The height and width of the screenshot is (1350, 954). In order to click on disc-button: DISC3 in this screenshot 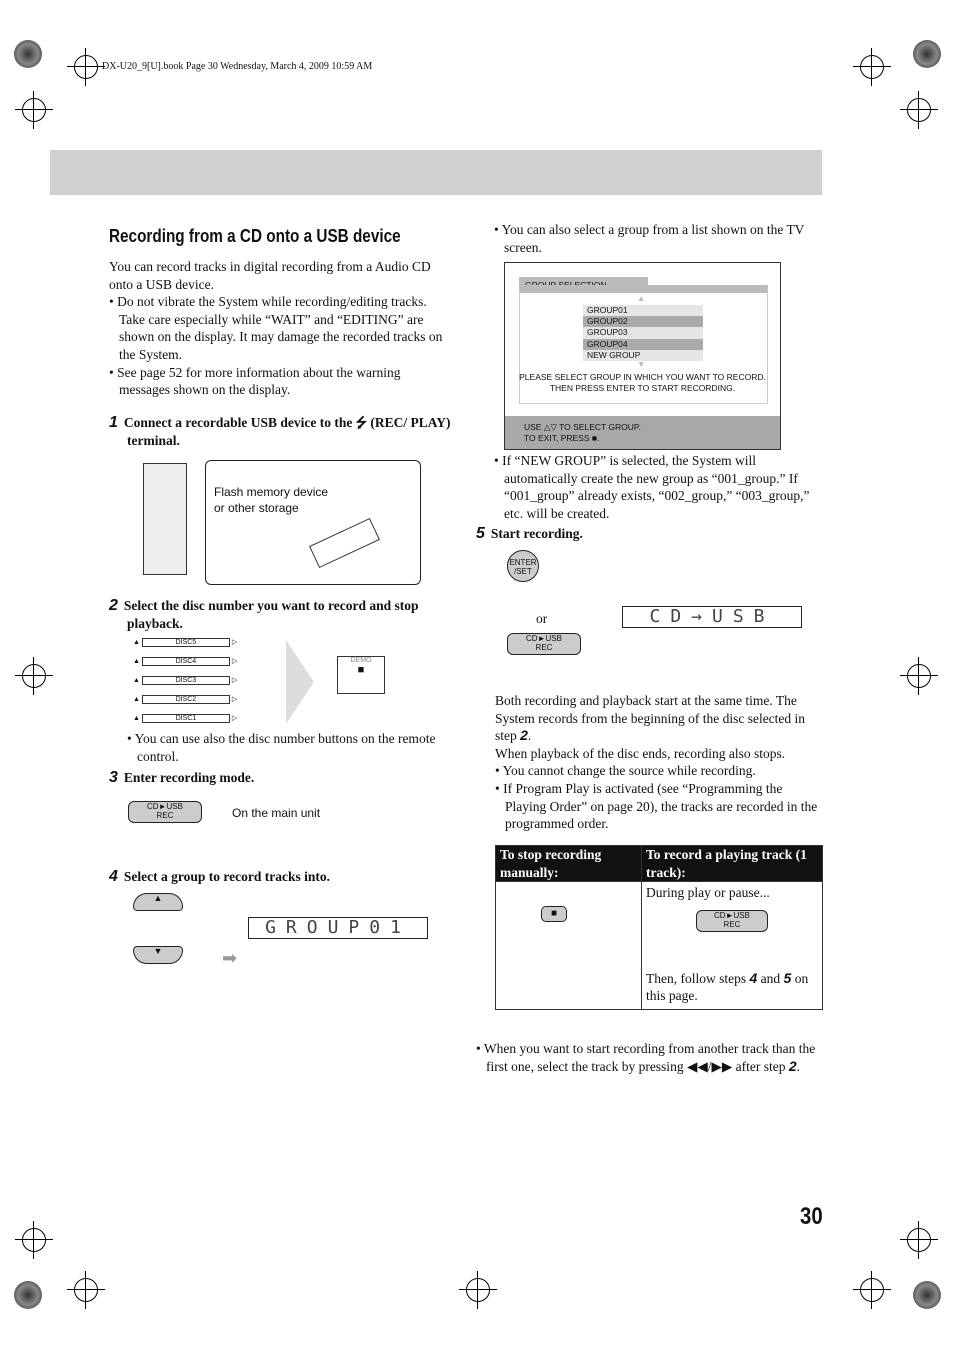, I will do `click(185, 680)`.